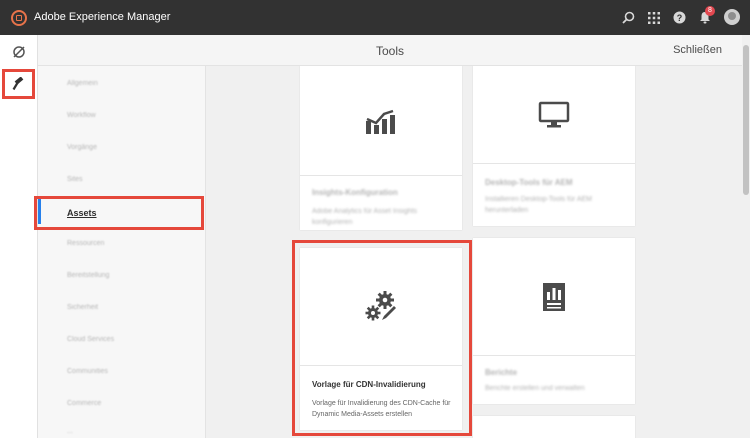 The width and height of the screenshot is (750, 438). I want to click on nav-item-communities: Communities, so click(87, 371).